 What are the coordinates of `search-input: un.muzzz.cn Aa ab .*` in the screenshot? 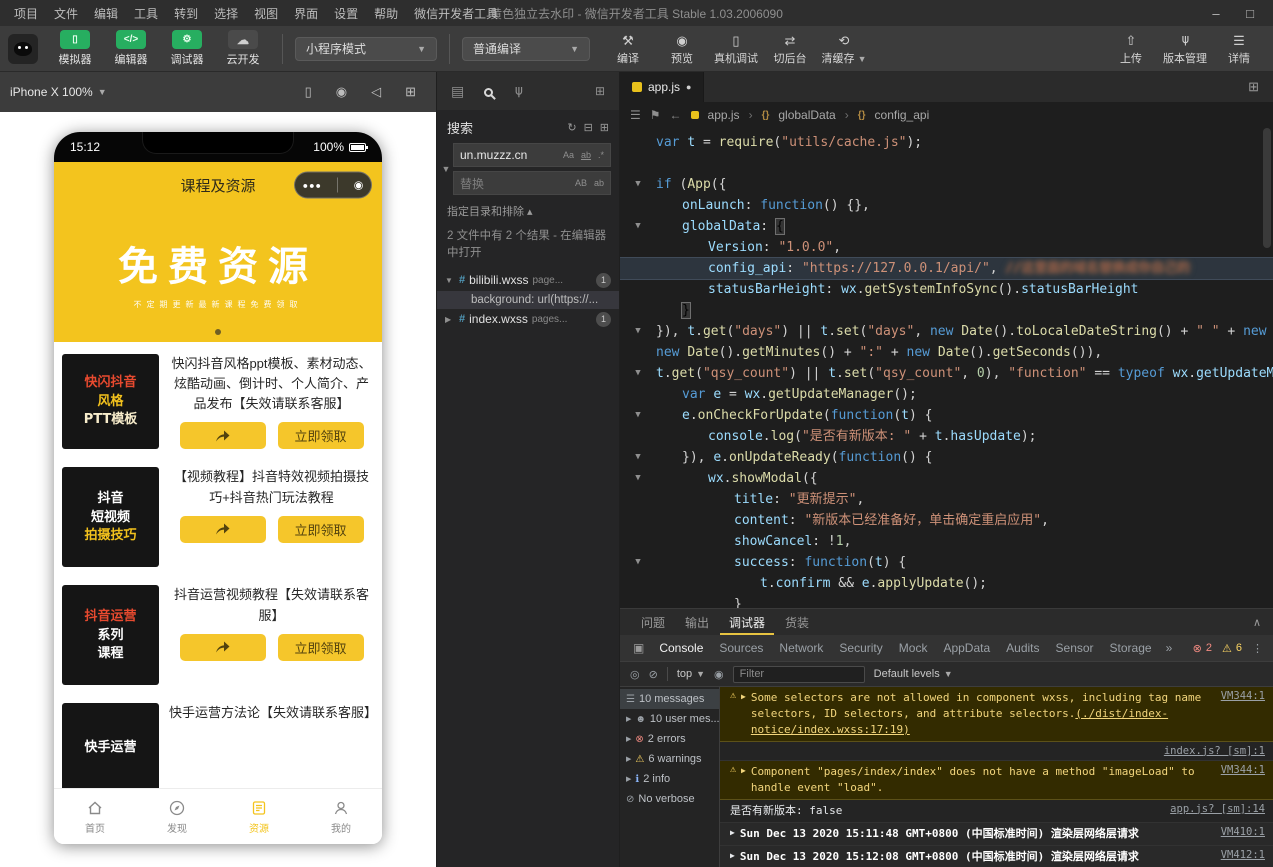 It's located at (532, 155).